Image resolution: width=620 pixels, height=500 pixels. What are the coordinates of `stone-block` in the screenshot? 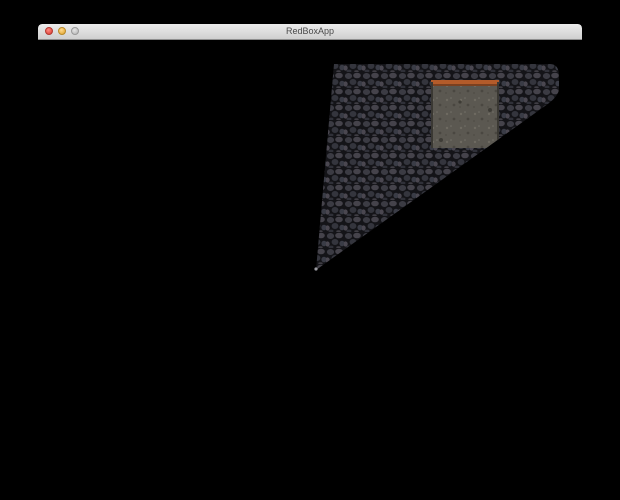 It's located at (465, 114).